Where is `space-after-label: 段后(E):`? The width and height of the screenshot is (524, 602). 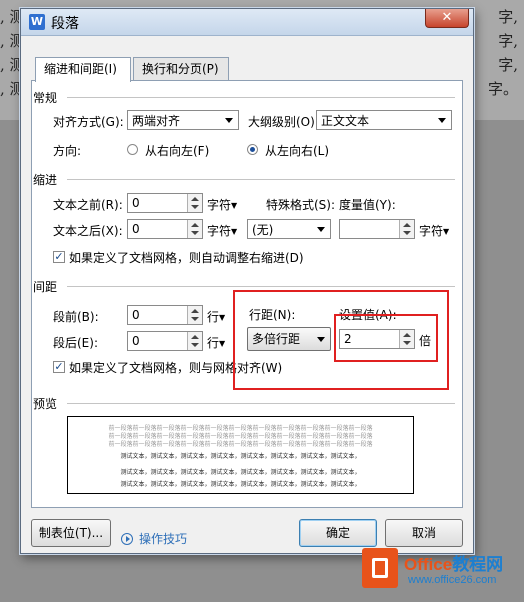
space-after-label: 段后(E): is located at coordinates (75, 343).